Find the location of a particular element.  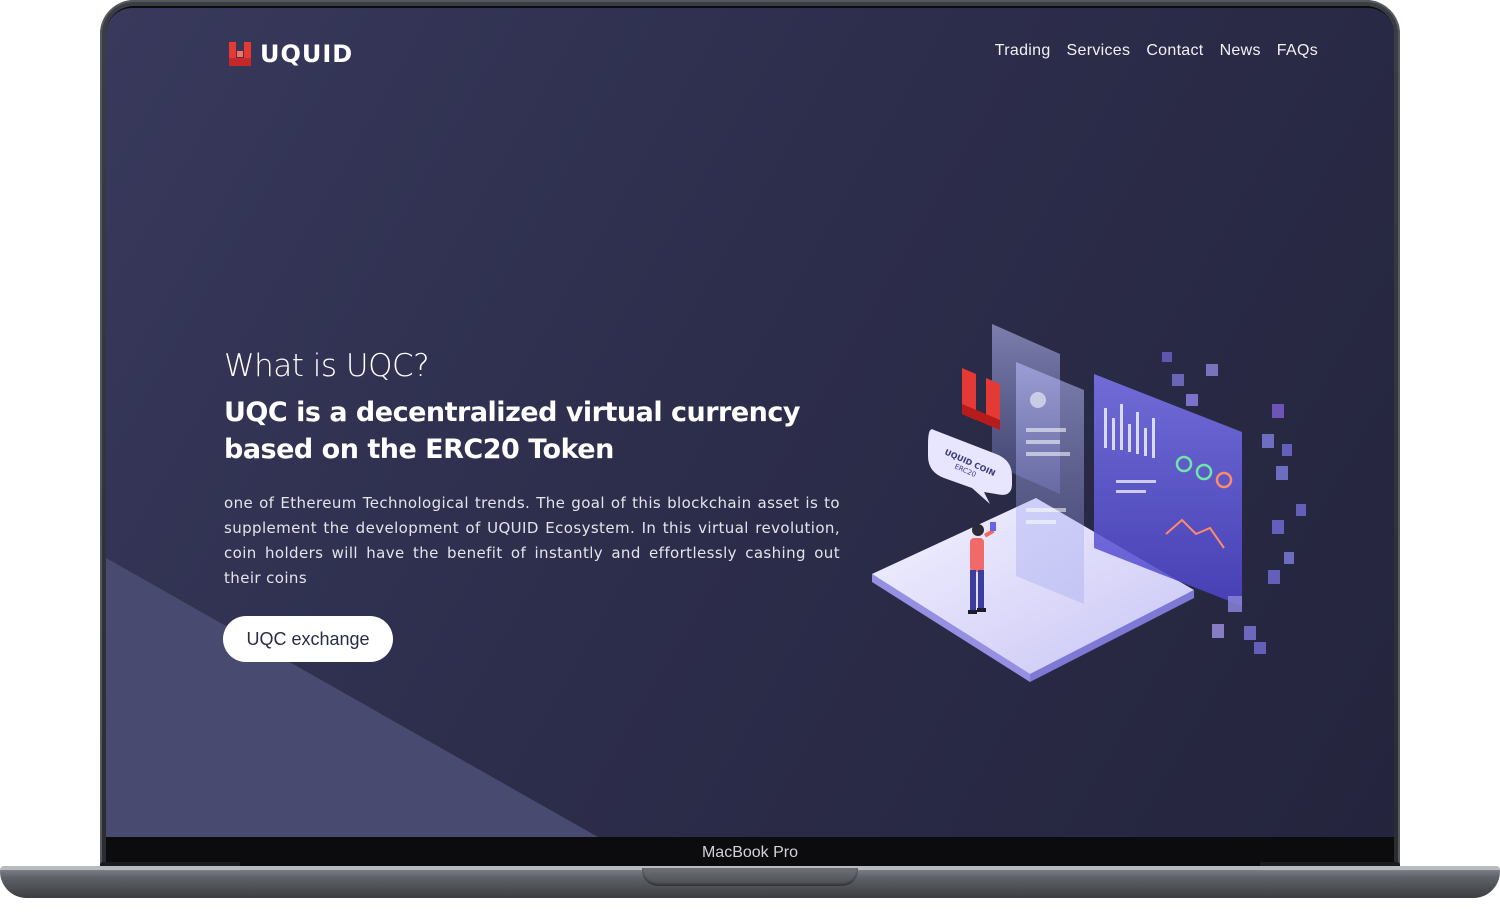

nav-link-news: News is located at coordinates (1240, 51).